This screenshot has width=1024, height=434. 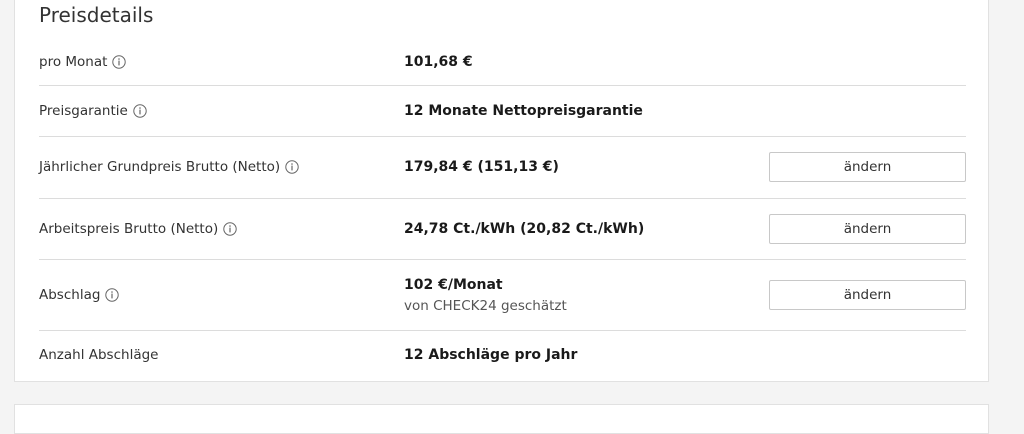 I want to click on row-label: Preisgarantie, so click(x=93, y=111).